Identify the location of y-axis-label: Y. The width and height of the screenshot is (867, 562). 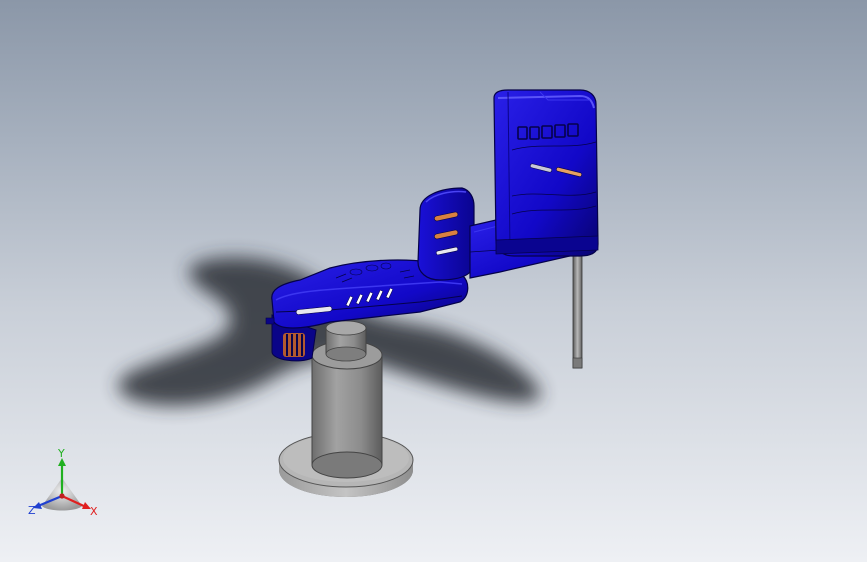
(61, 453).